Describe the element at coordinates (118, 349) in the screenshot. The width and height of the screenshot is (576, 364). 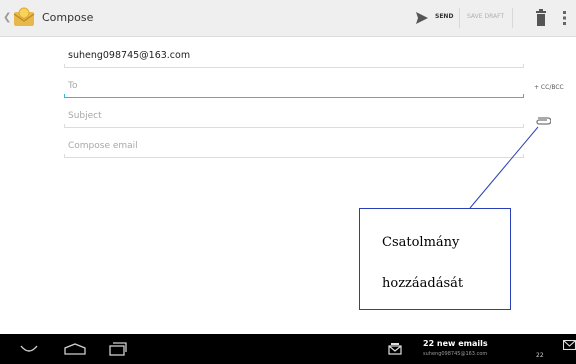
I see `recent-apps-icon` at that location.